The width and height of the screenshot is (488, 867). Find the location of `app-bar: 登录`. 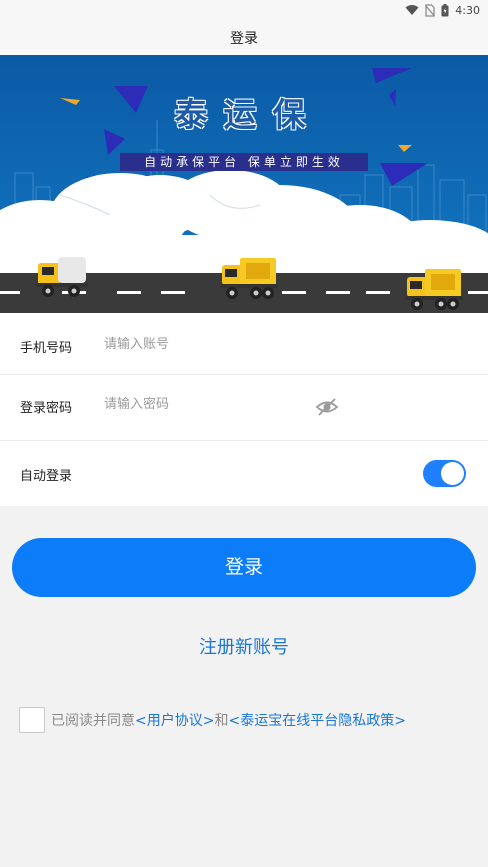

app-bar: 登录 is located at coordinates (244, 37).